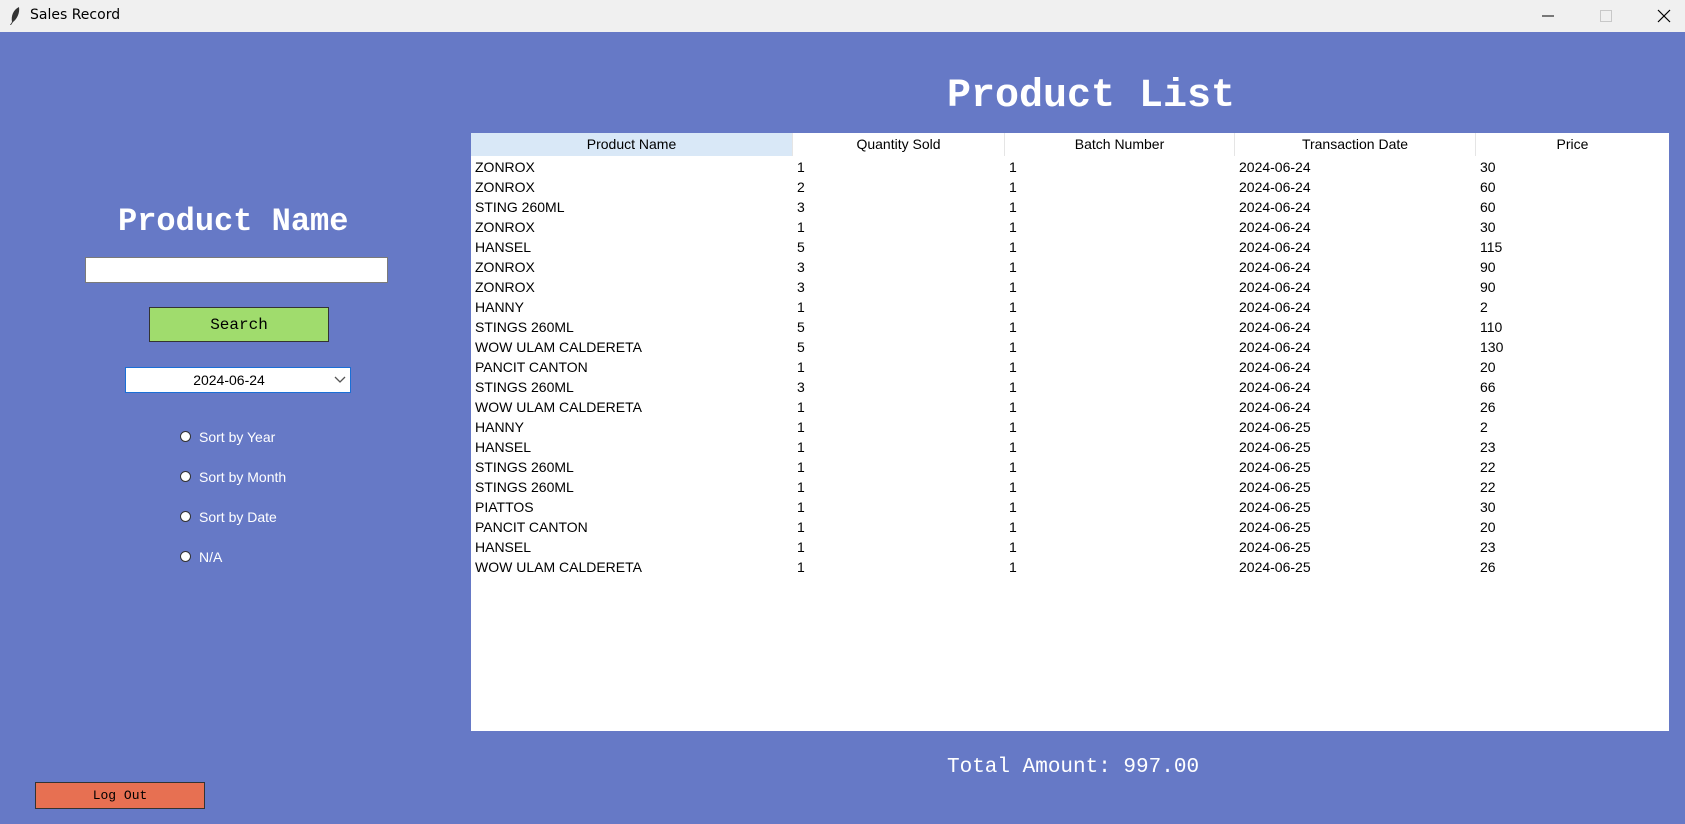  I want to click on cell-price: 60, so click(1488, 187).